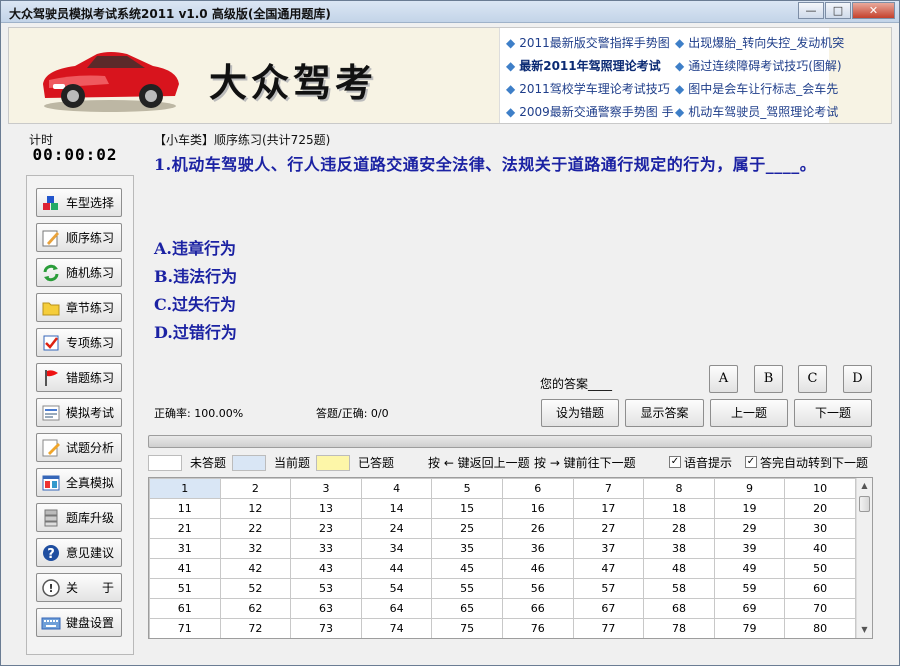  Describe the element at coordinates (467, 528) in the screenshot. I see `question-number-cell: 25` at that location.